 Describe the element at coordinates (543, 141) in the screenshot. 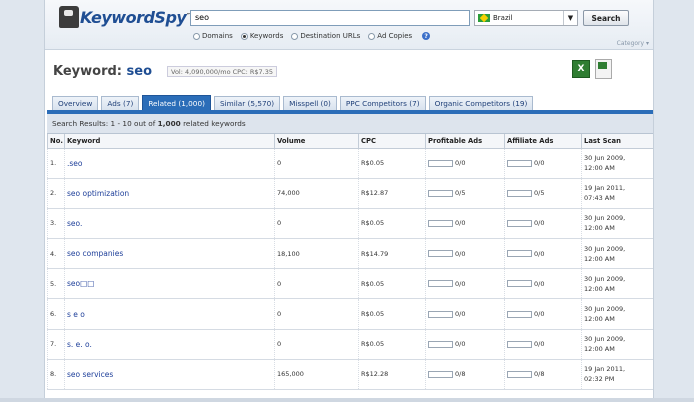

I see `col-affiliate-ads: Affiliate Ads` at that location.